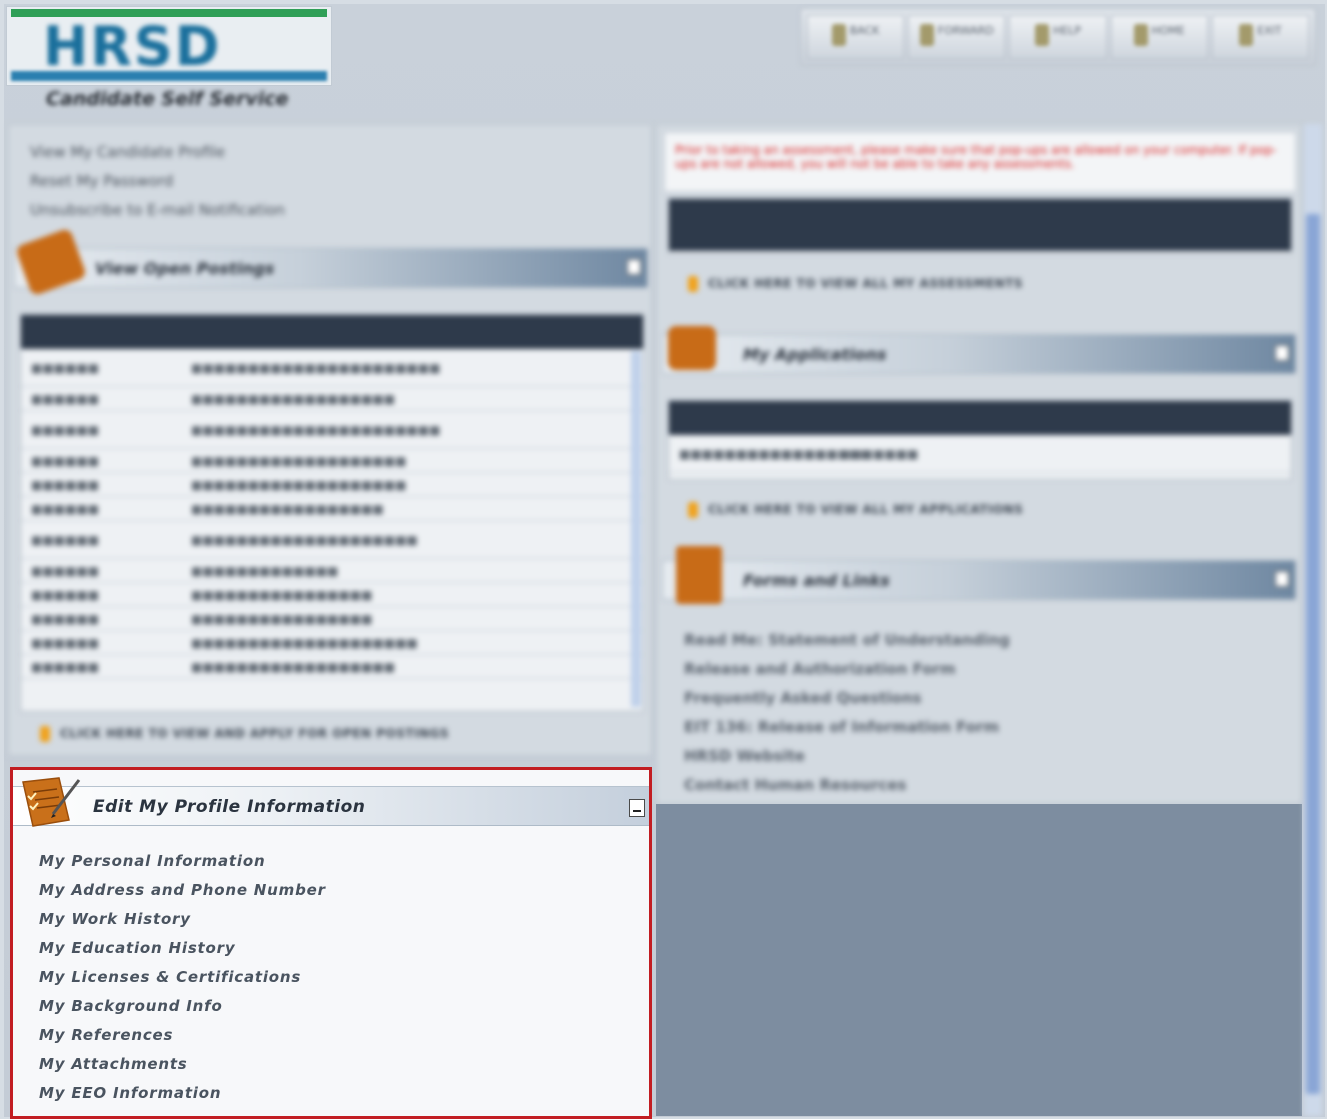 This screenshot has width=1327, height=1119. What do you see at coordinates (182, 953) in the screenshot?
I see `education-history-link: My Education History` at bounding box center [182, 953].